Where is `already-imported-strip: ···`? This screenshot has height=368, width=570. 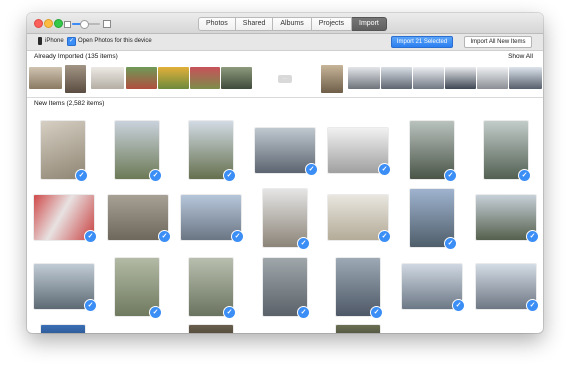
already-imported-strip: ··· is located at coordinates (285, 80).